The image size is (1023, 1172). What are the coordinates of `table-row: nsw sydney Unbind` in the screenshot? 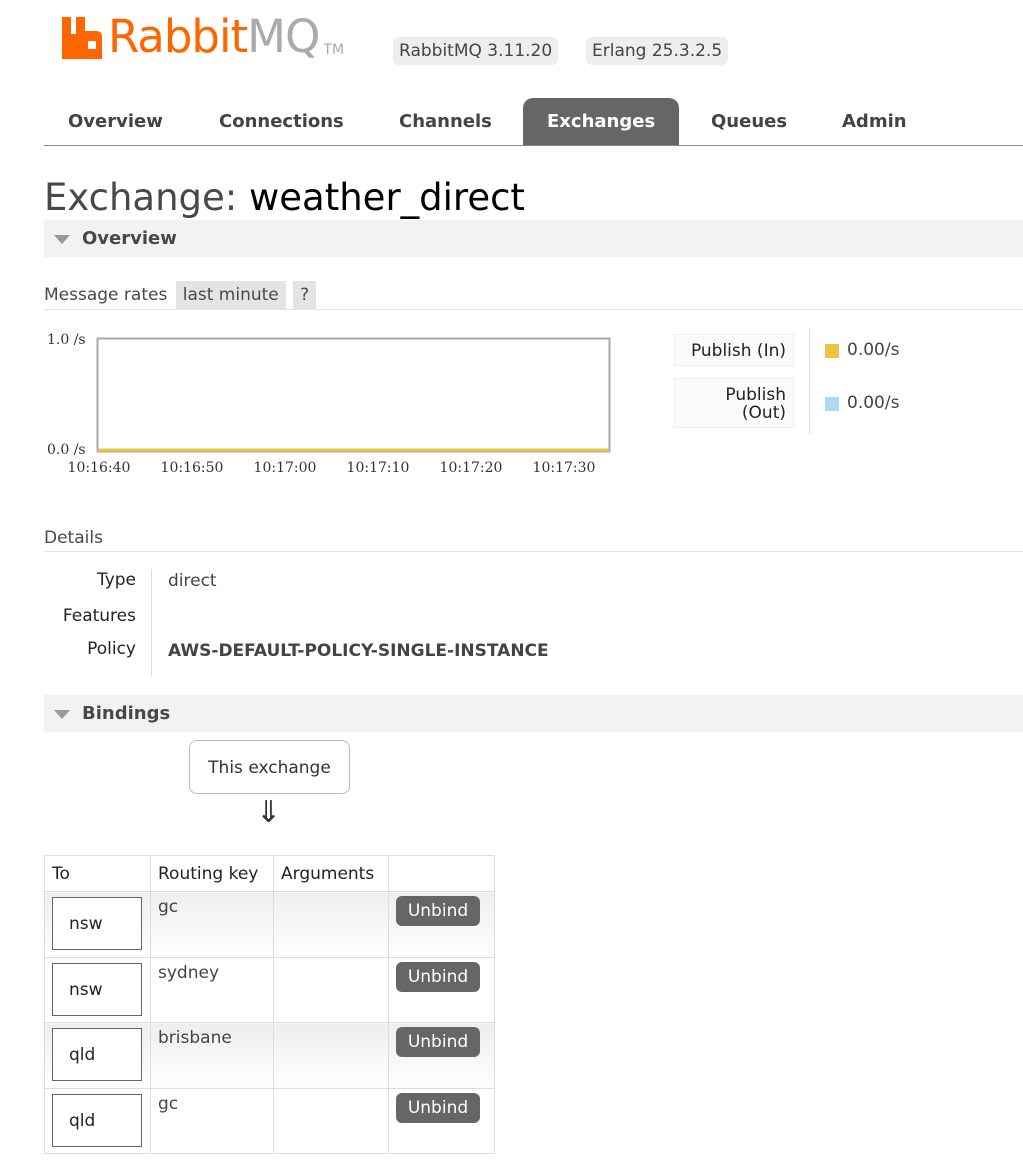 It's located at (269, 989).